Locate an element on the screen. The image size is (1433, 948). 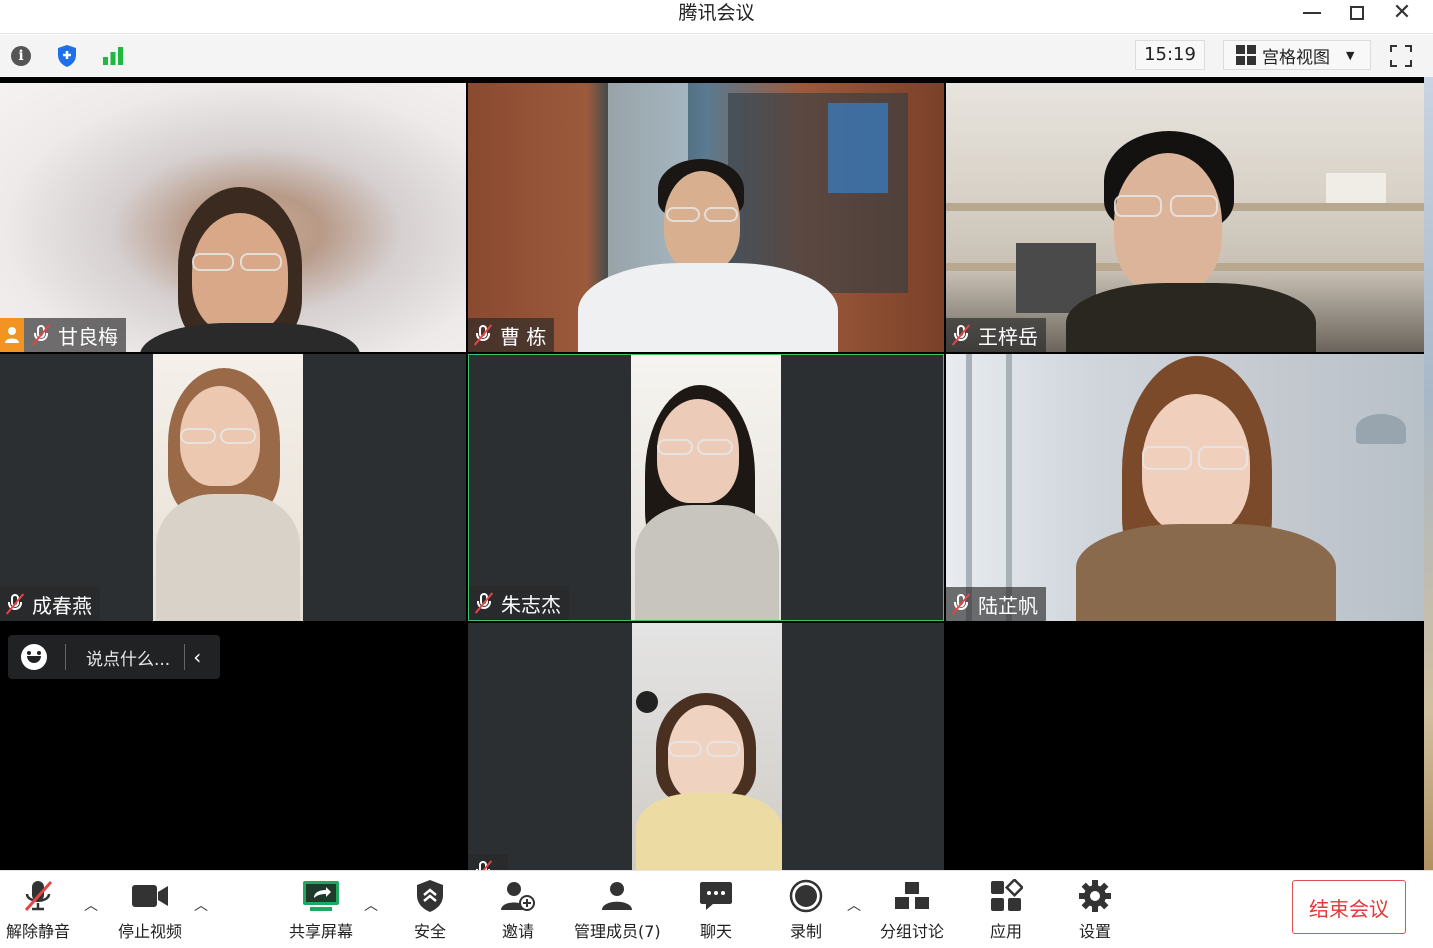
close-button: ✕ is located at coordinates (1402, 13).